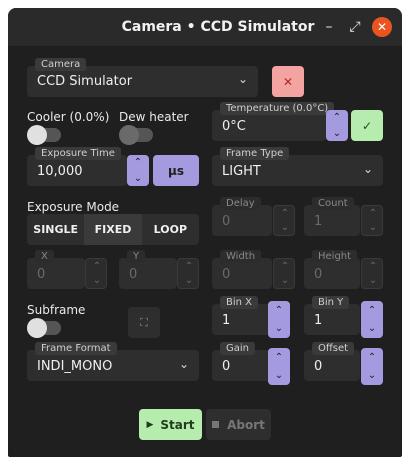  Describe the element at coordinates (255, 153) in the screenshot. I see `frame-type-label: Frame Type` at that location.